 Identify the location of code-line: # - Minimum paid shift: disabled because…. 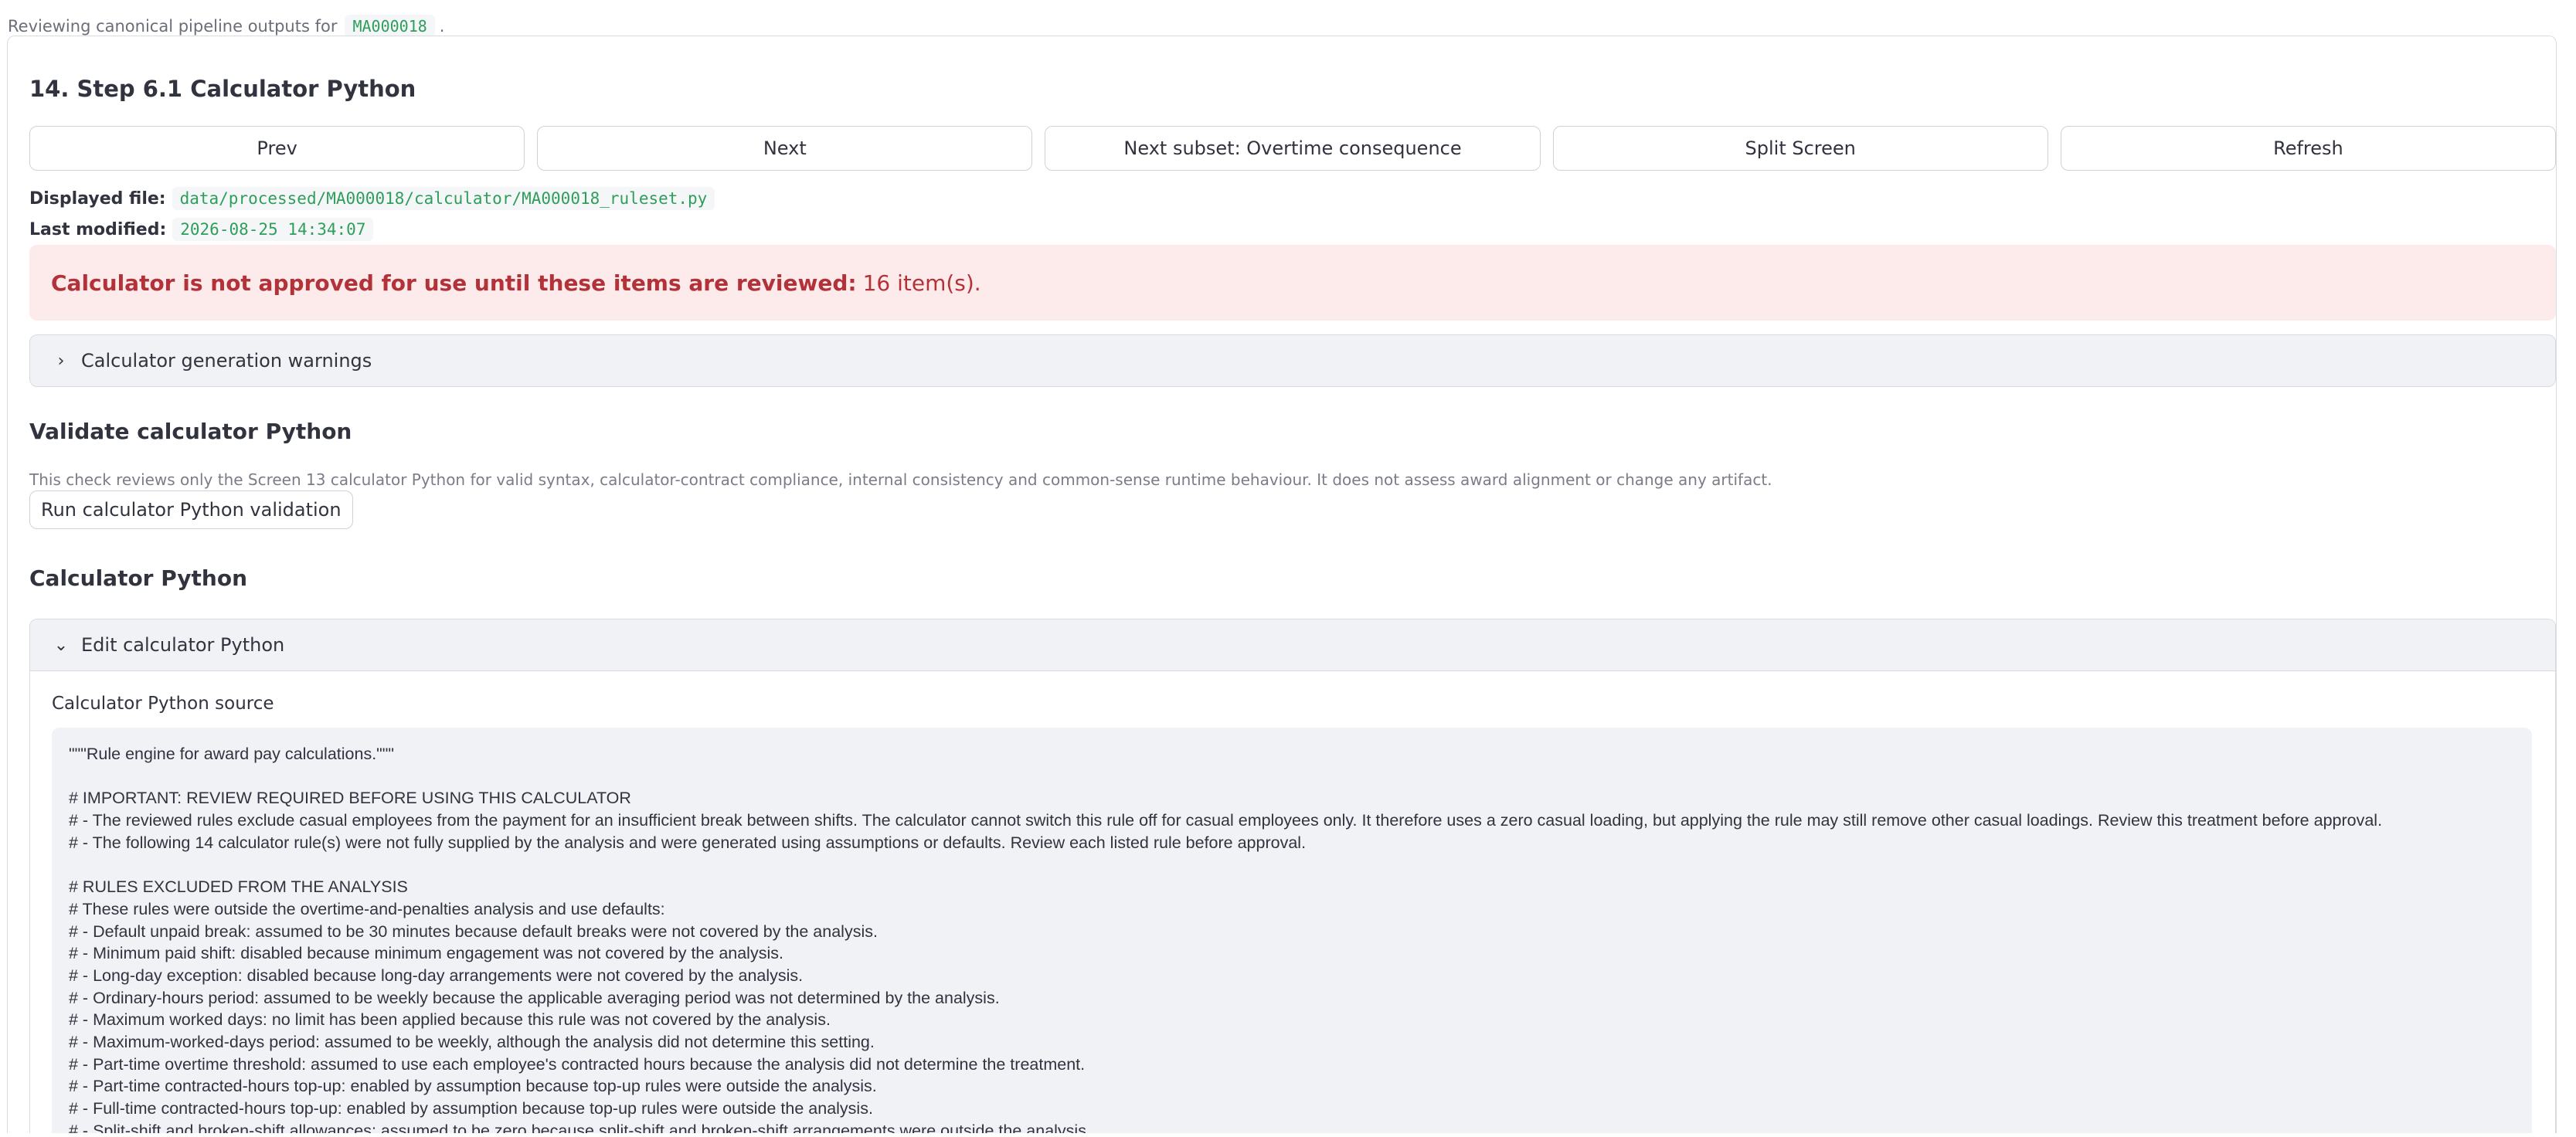
(426, 953).